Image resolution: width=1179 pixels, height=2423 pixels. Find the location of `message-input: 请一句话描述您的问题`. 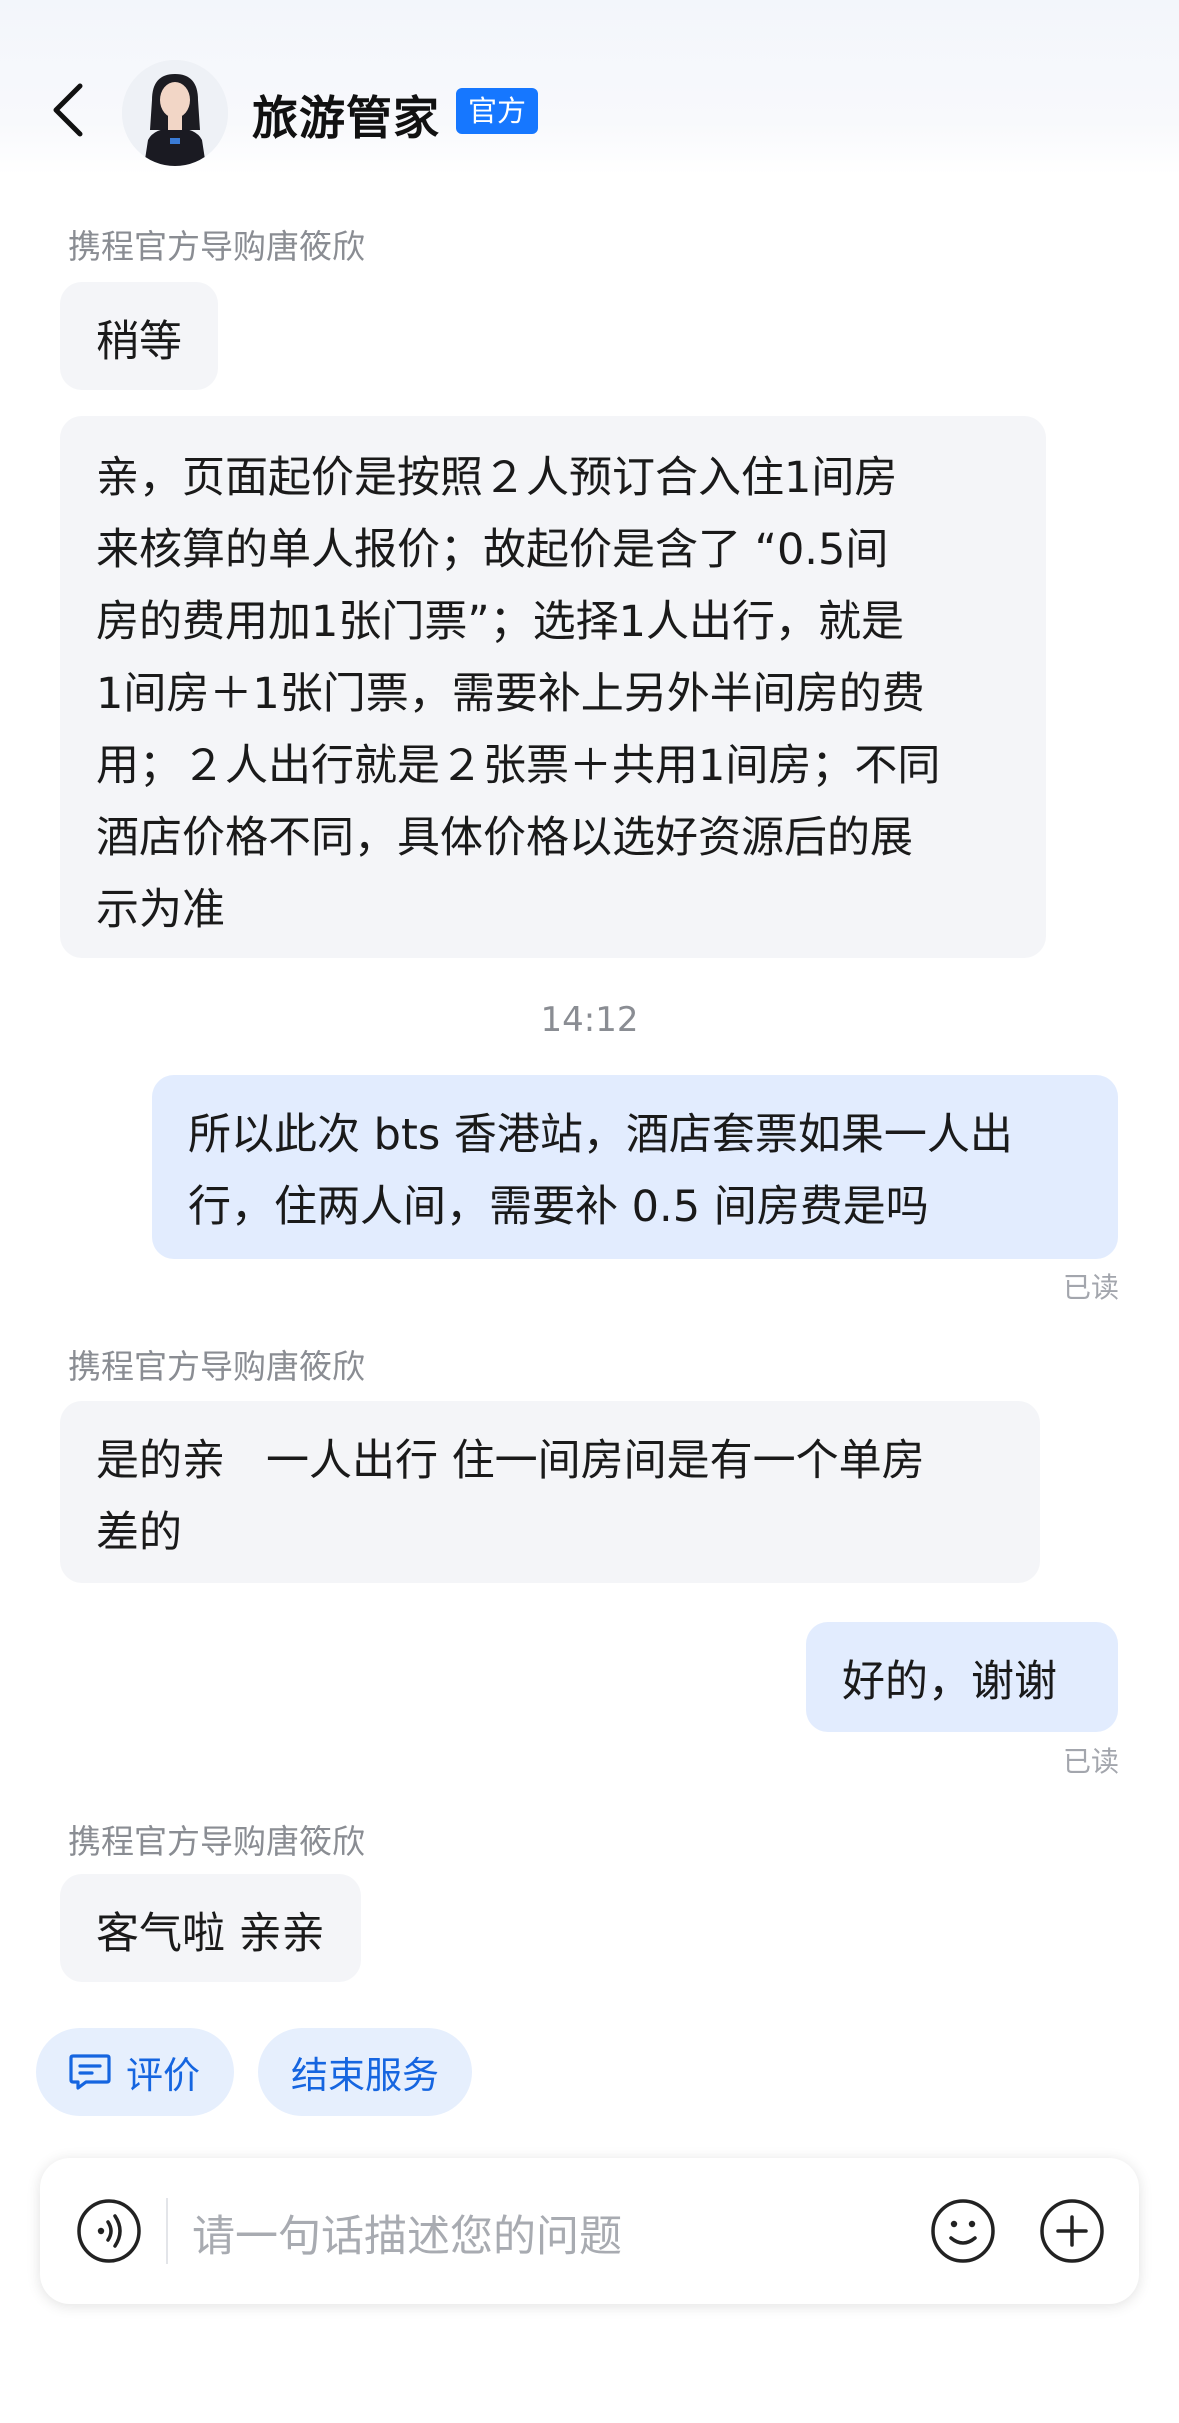

message-input: 请一句话描述您的问题 is located at coordinates (407, 2233).